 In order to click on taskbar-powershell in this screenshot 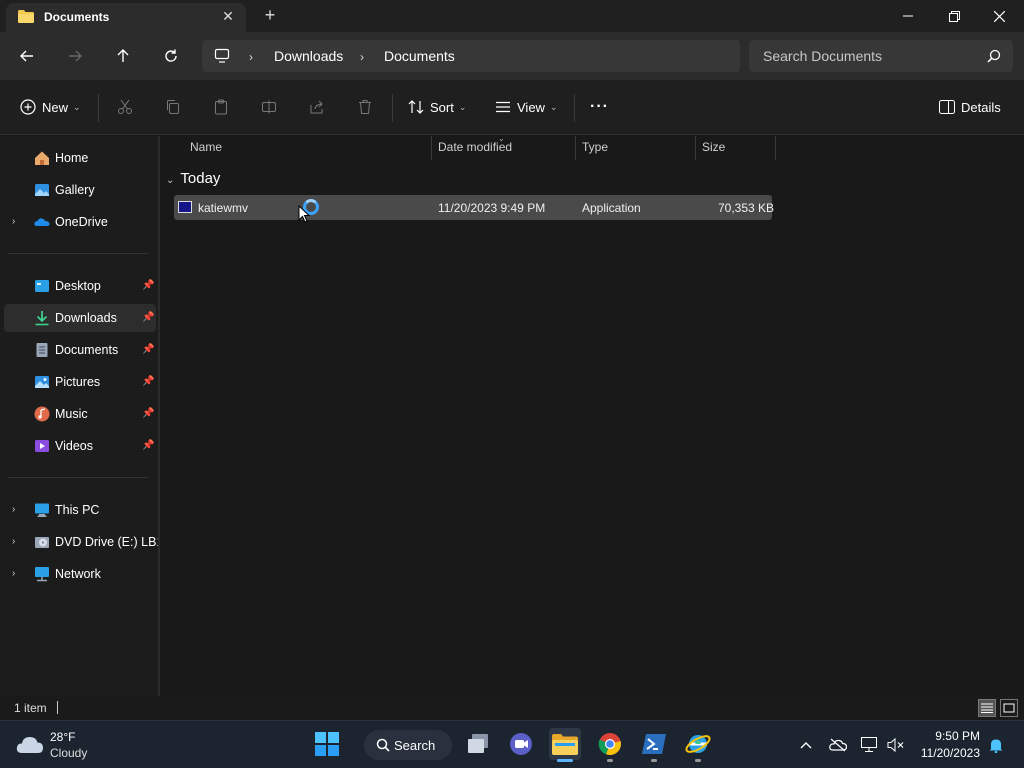, I will do `click(654, 745)`.